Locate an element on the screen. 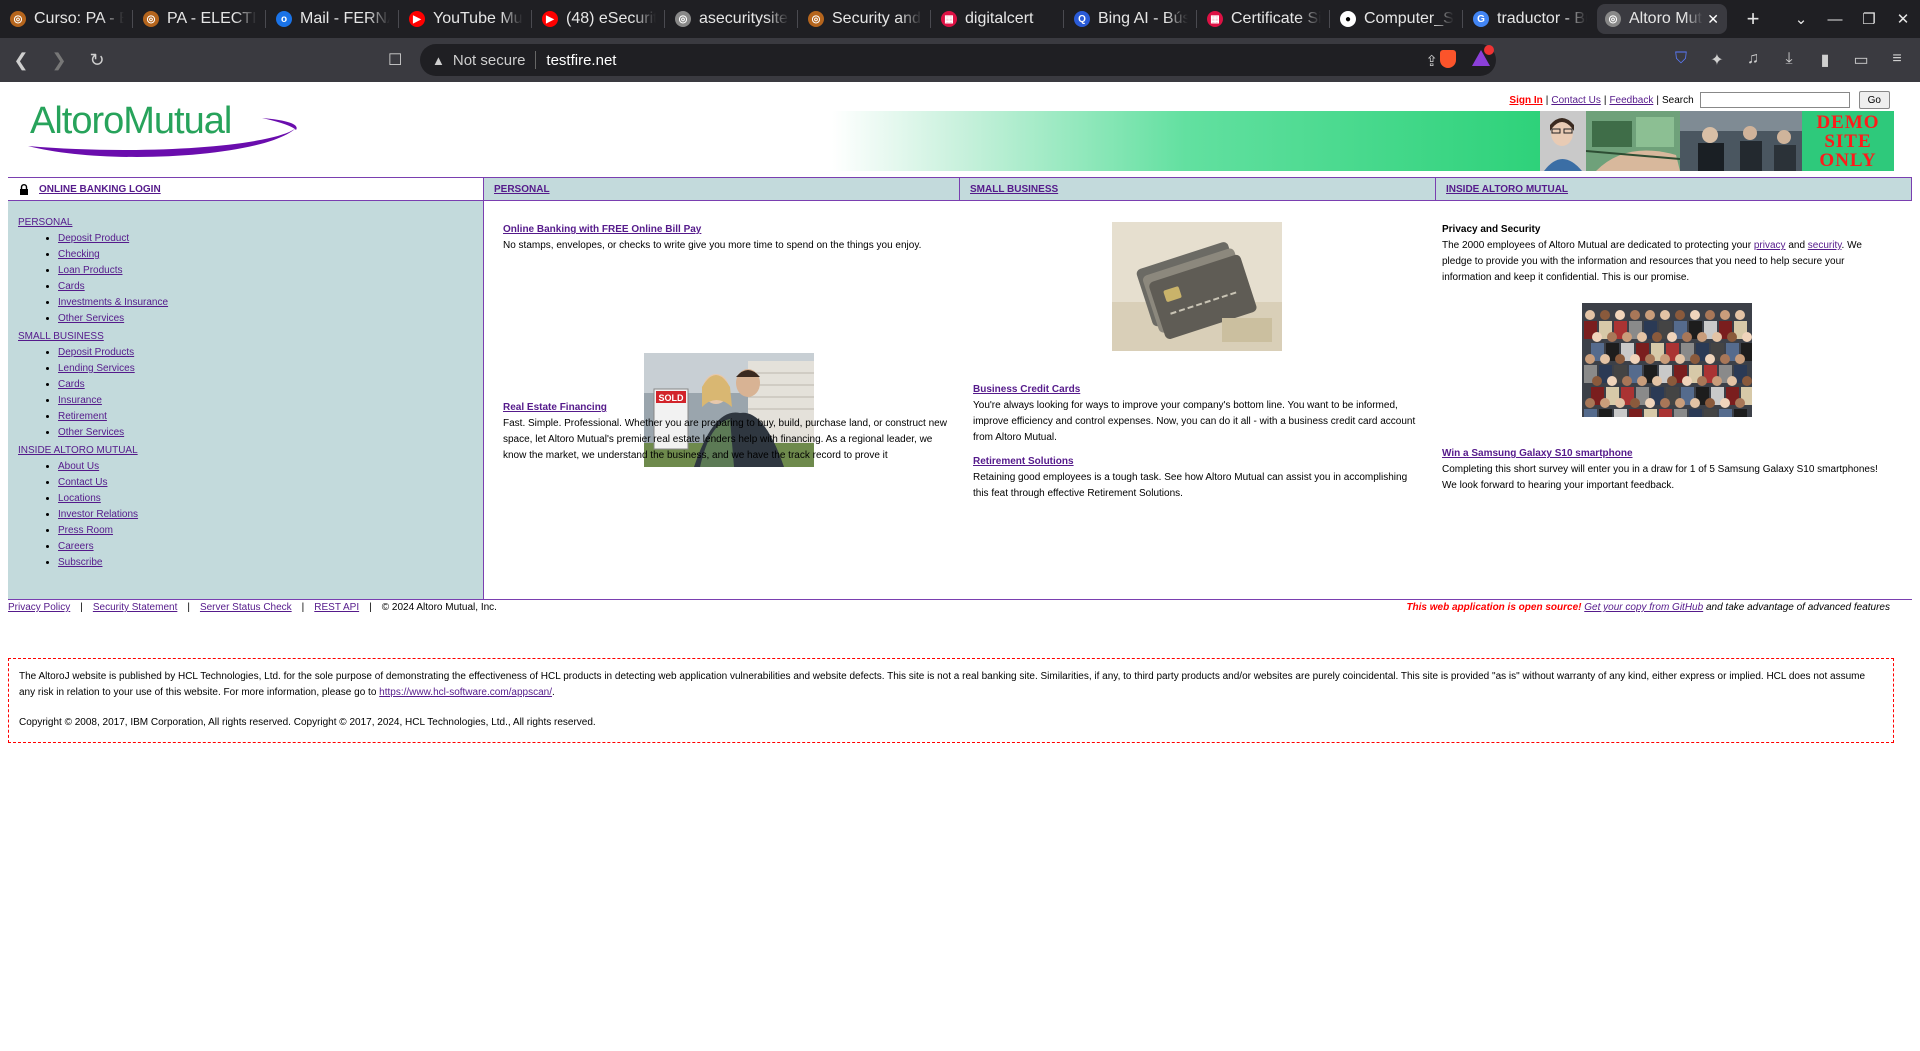 The image size is (1920, 1051). real-estate-heading-link: Real Estate Financing is located at coordinates (555, 408).